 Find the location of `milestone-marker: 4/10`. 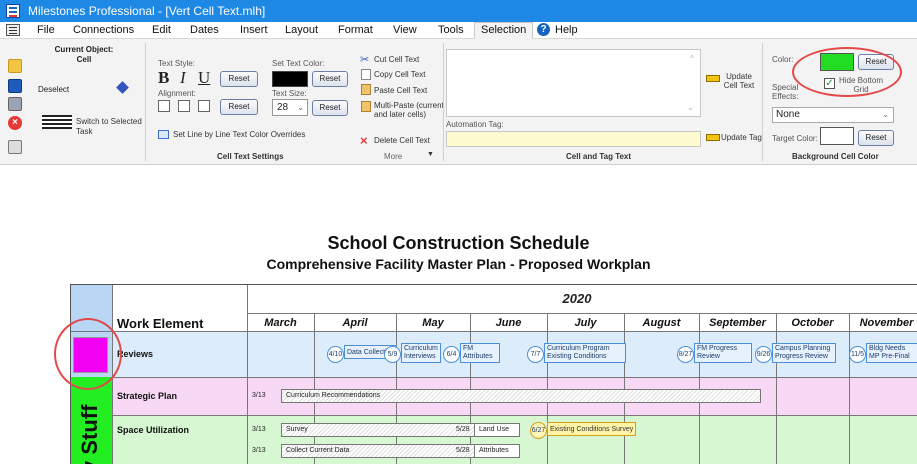

milestone-marker: 4/10 is located at coordinates (335, 354).